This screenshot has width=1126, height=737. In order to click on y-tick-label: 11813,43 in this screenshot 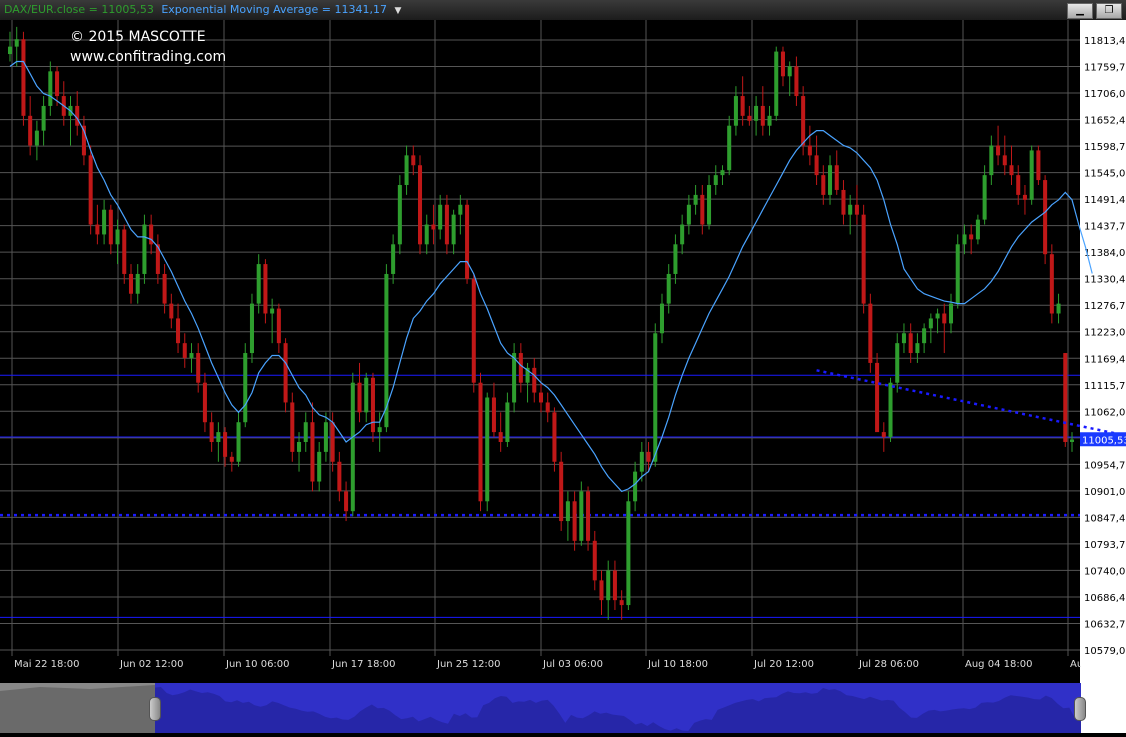, I will do `click(1105, 41)`.